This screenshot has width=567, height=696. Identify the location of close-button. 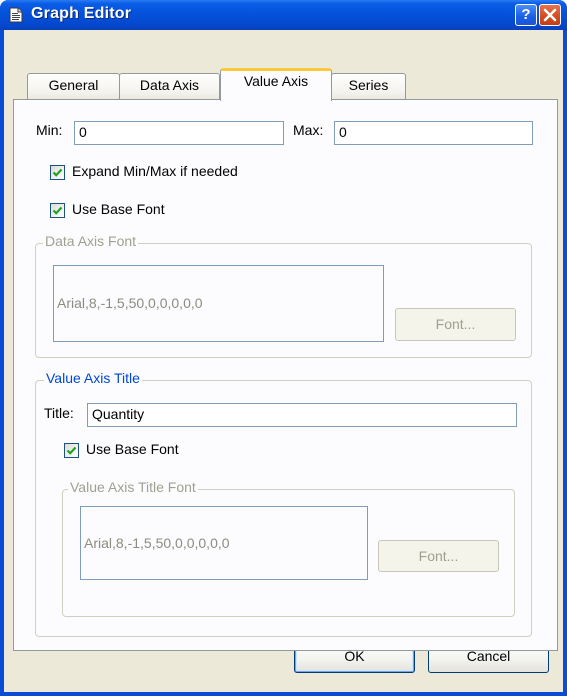
(550, 15).